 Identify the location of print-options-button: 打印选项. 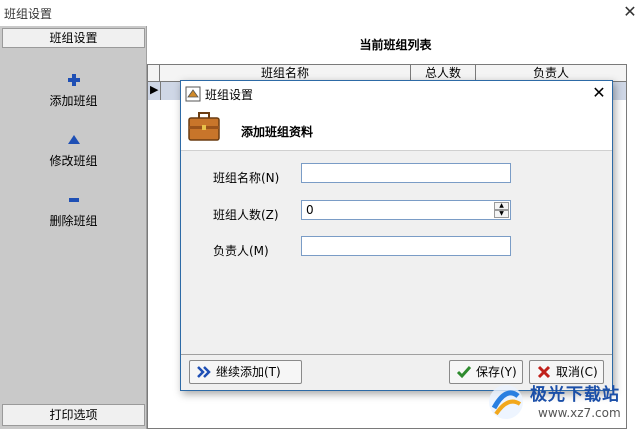
(73, 415).